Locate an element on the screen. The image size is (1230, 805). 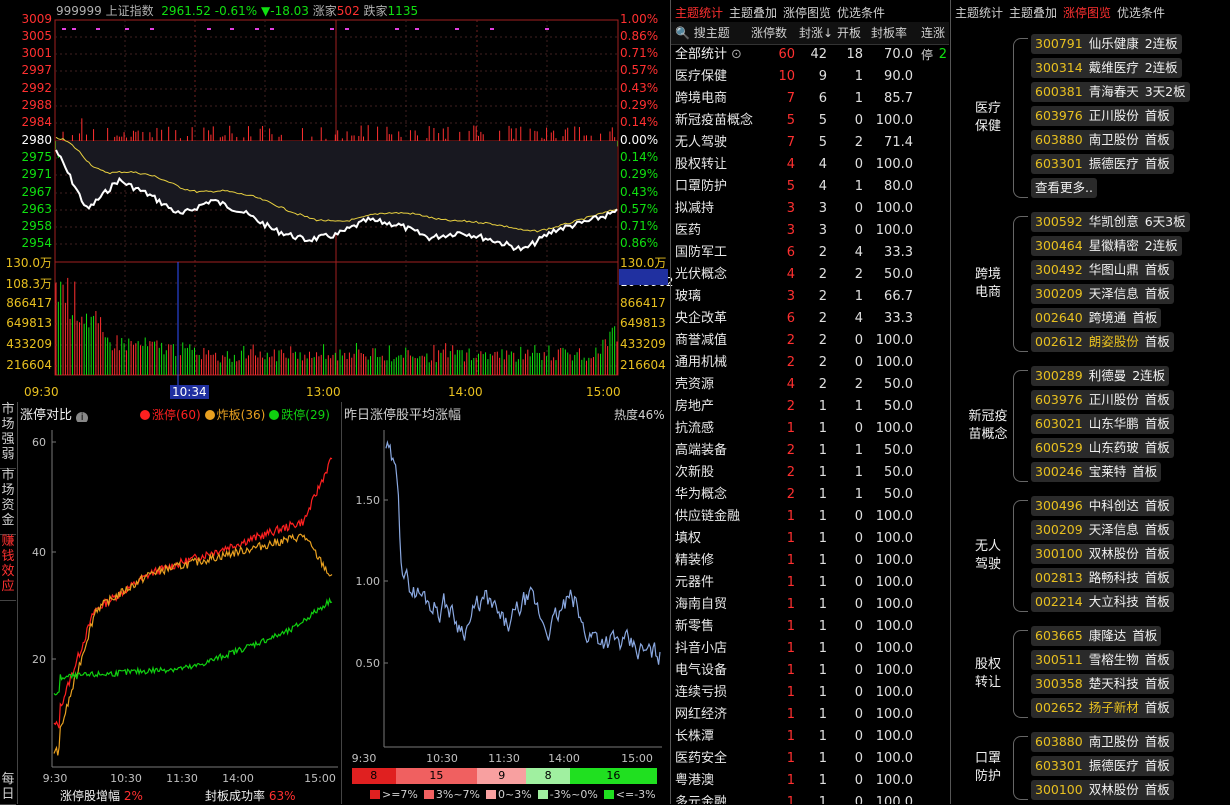
distribution-segment: 15 is located at coordinates (436, 776).